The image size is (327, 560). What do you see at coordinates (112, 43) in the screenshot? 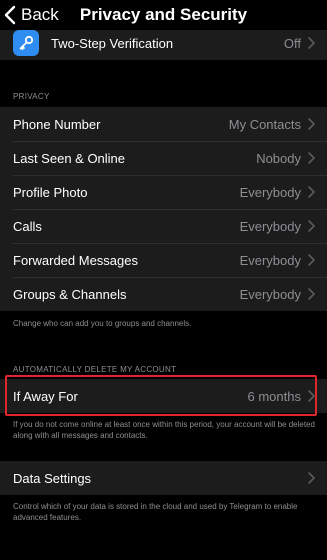
I see `two-step-label: Two-Step Verification` at bounding box center [112, 43].